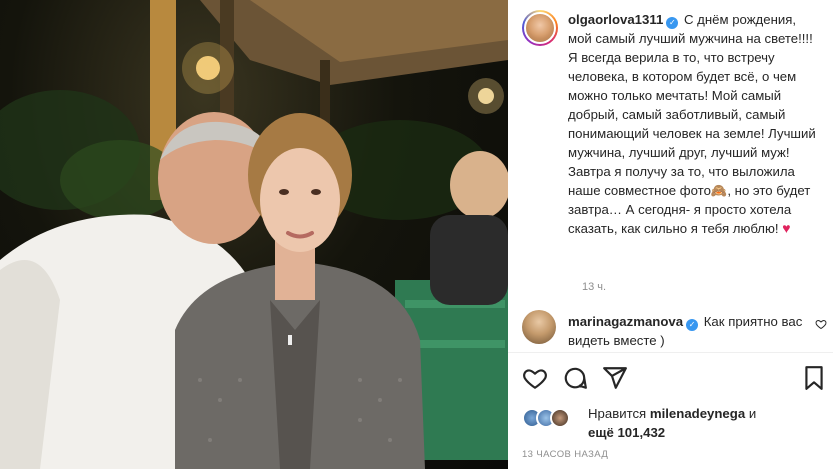  What do you see at coordinates (697, 413) in the screenshot?
I see `liker-username: milenadeynega` at bounding box center [697, 413].